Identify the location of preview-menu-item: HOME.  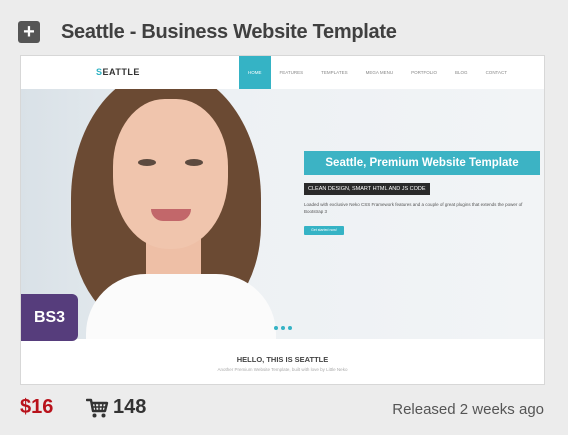
(255, 72).